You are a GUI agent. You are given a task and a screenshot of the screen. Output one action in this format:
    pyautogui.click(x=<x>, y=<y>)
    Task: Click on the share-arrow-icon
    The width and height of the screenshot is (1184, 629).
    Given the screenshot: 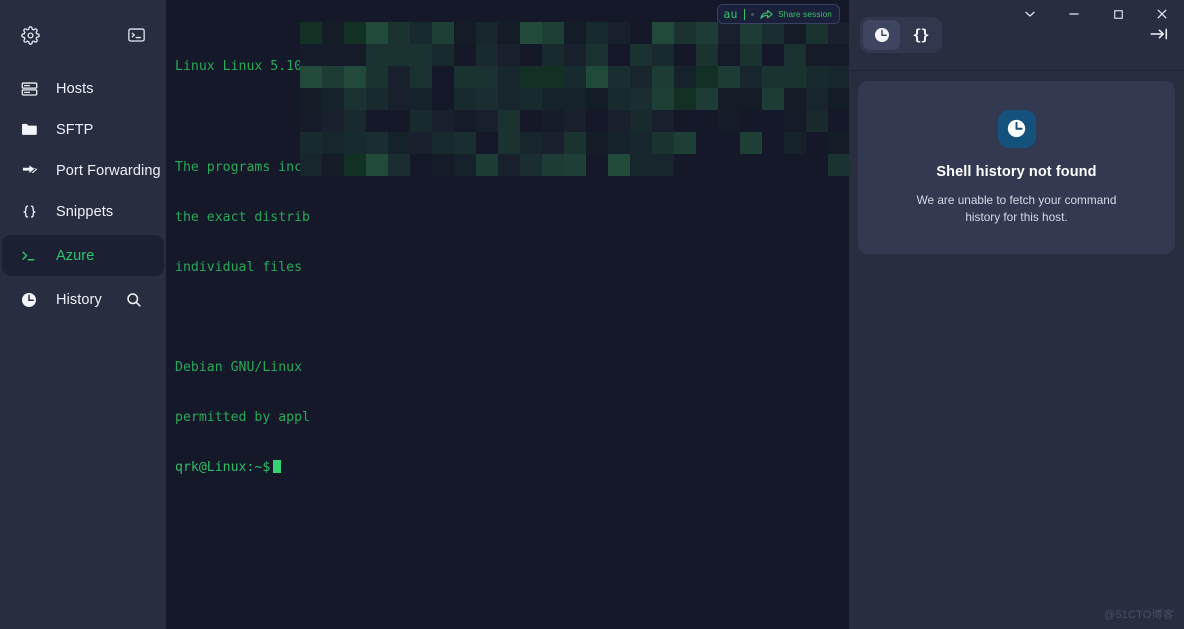 What is the action you would take?
    pyautogui.click(x=766, y=14)
    